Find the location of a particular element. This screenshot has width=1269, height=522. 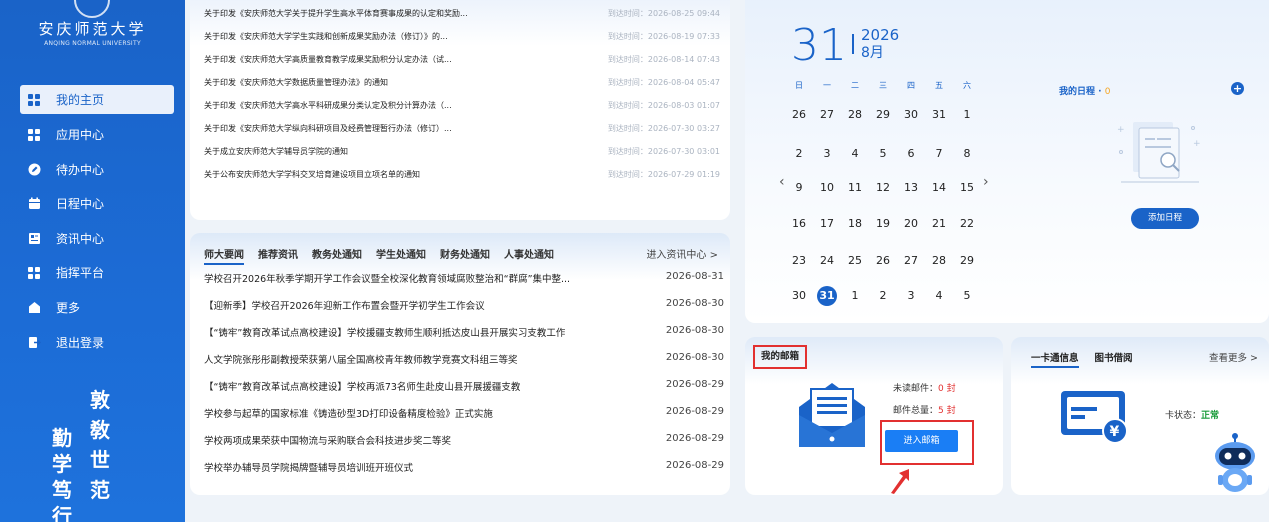

tab-university-news: 师大要闻 is located at coordinates (224, 255).